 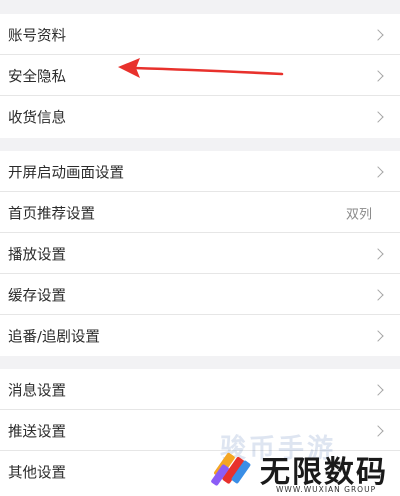 I want to click on row-label: 安全隐私, so click(x=37, y=77).